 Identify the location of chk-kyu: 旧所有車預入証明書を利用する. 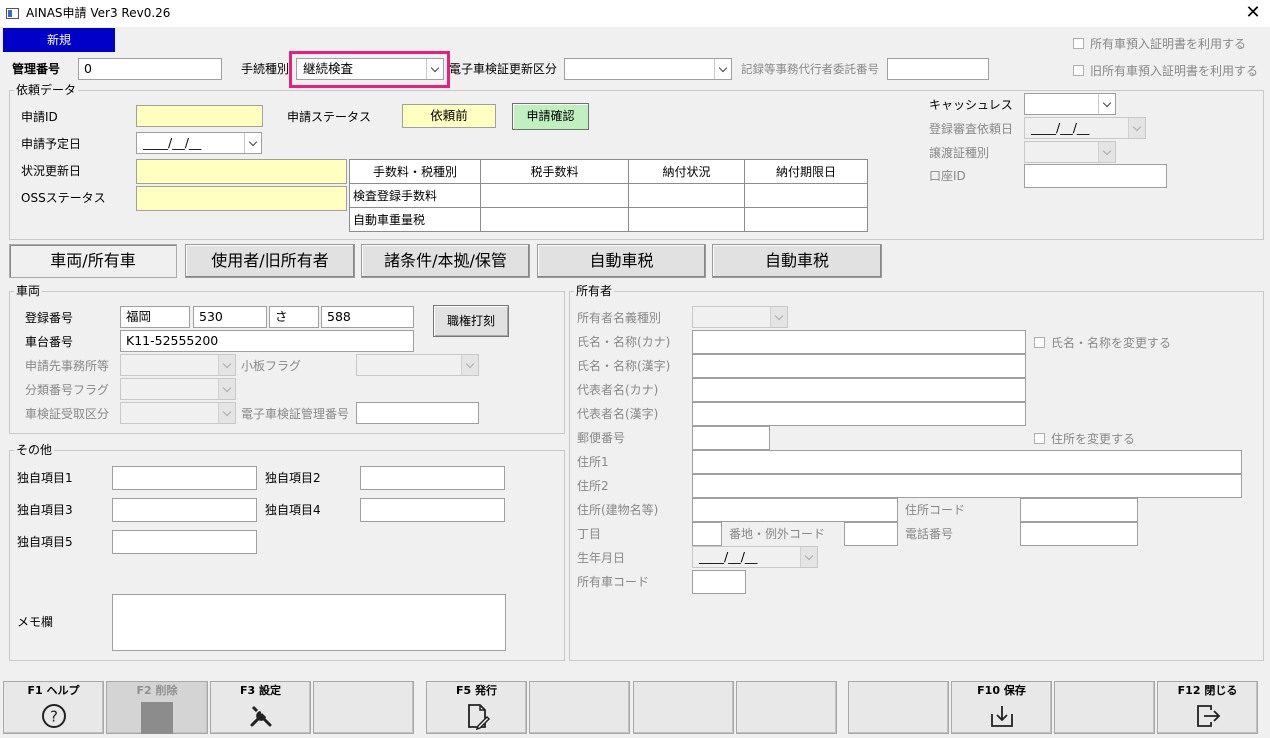
(1165, 70).